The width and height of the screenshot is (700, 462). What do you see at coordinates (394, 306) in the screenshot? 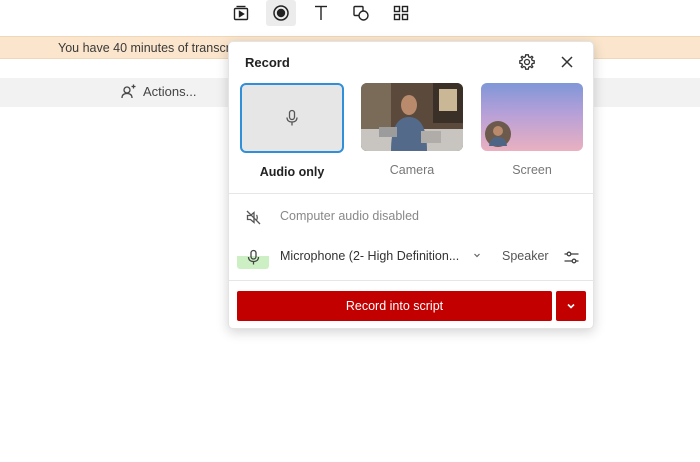
I see `record-into-script-button: Record into script` at bounding box center [394, 306].